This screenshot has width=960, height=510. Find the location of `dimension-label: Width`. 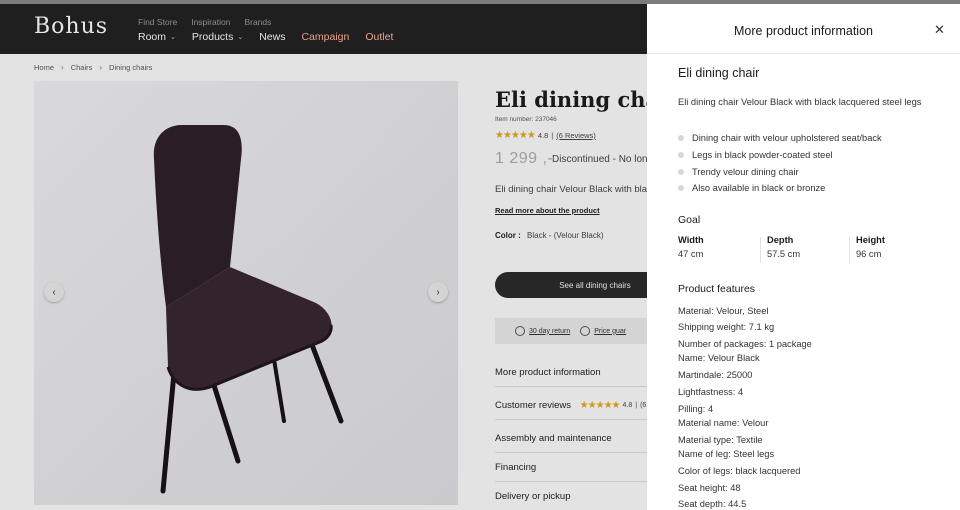

dimension-label: Width is located at coordinates (691, 240).